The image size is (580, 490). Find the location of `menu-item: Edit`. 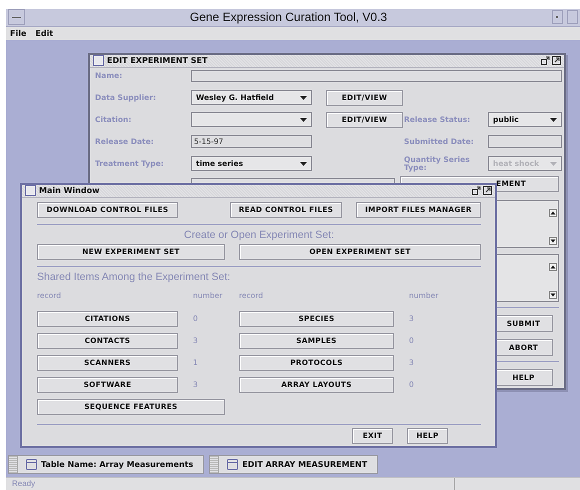

menu-item: Edit is located at coordinates (44, 33).